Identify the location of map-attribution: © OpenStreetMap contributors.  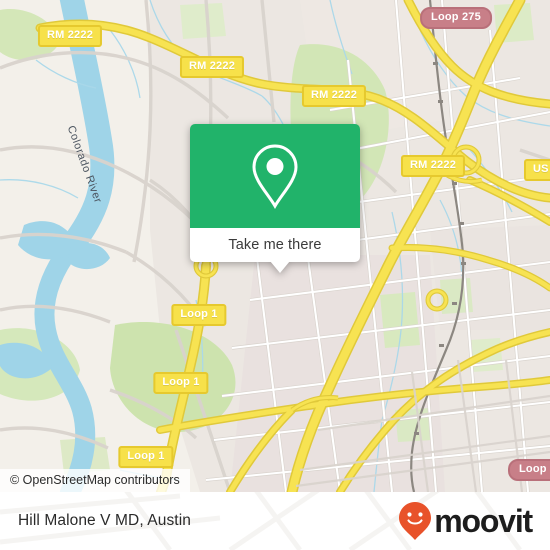
(95, 480).